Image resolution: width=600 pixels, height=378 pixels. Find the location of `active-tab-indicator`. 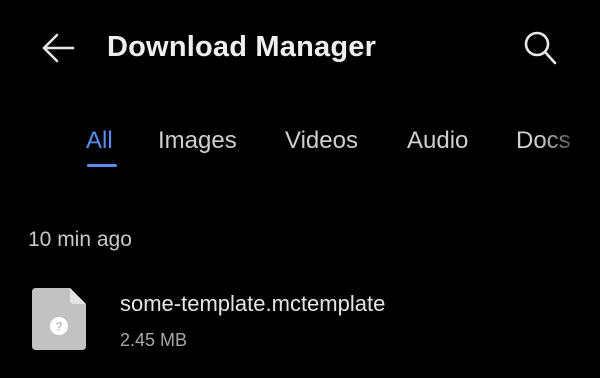

active-tab-indicator is located at coordinates (102, 165).